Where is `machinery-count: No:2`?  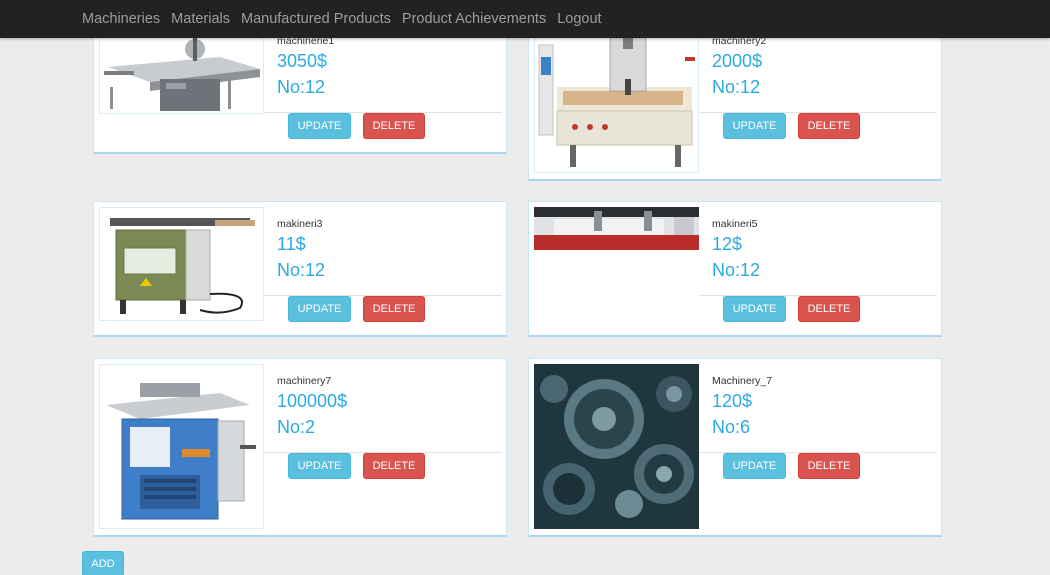 machinery-count: No:2 is located at coordinates (296, 427).